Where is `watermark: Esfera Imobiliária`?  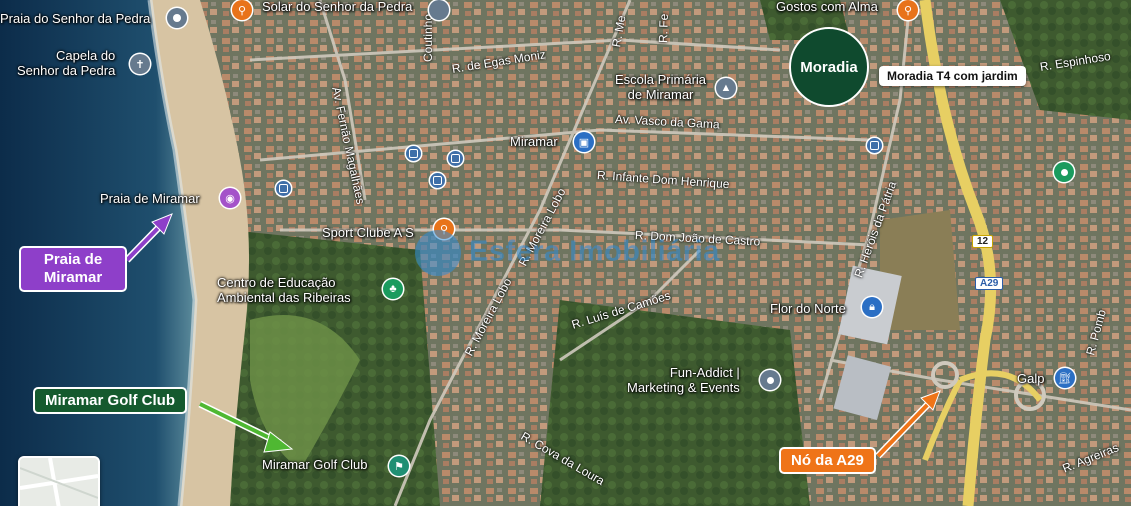
watermark: Esfera Imobiliária is located at coordinates (567, 253).